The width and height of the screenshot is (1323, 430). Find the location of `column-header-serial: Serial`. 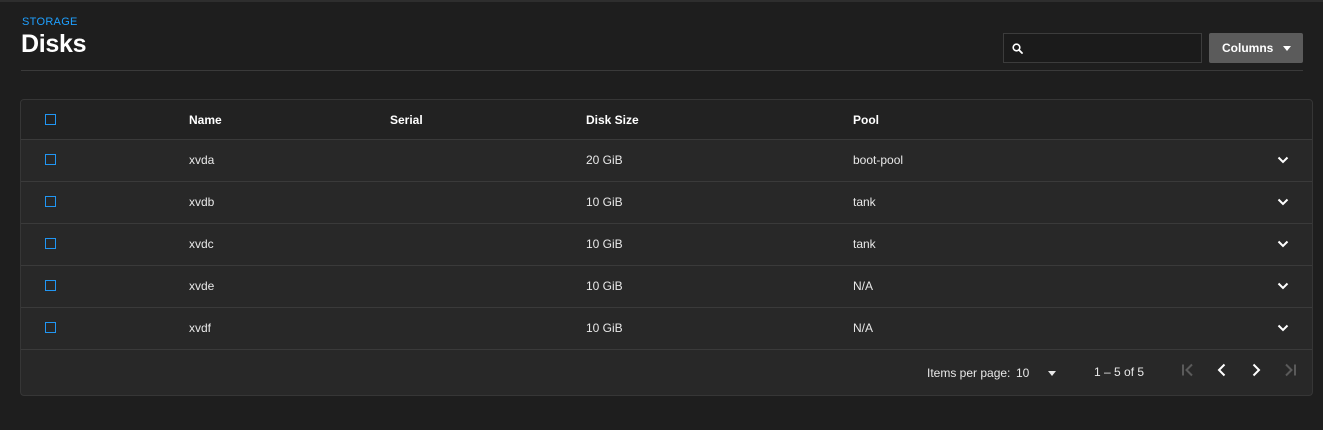

column-header-serial: Serial is located at coordinates (406, 120).